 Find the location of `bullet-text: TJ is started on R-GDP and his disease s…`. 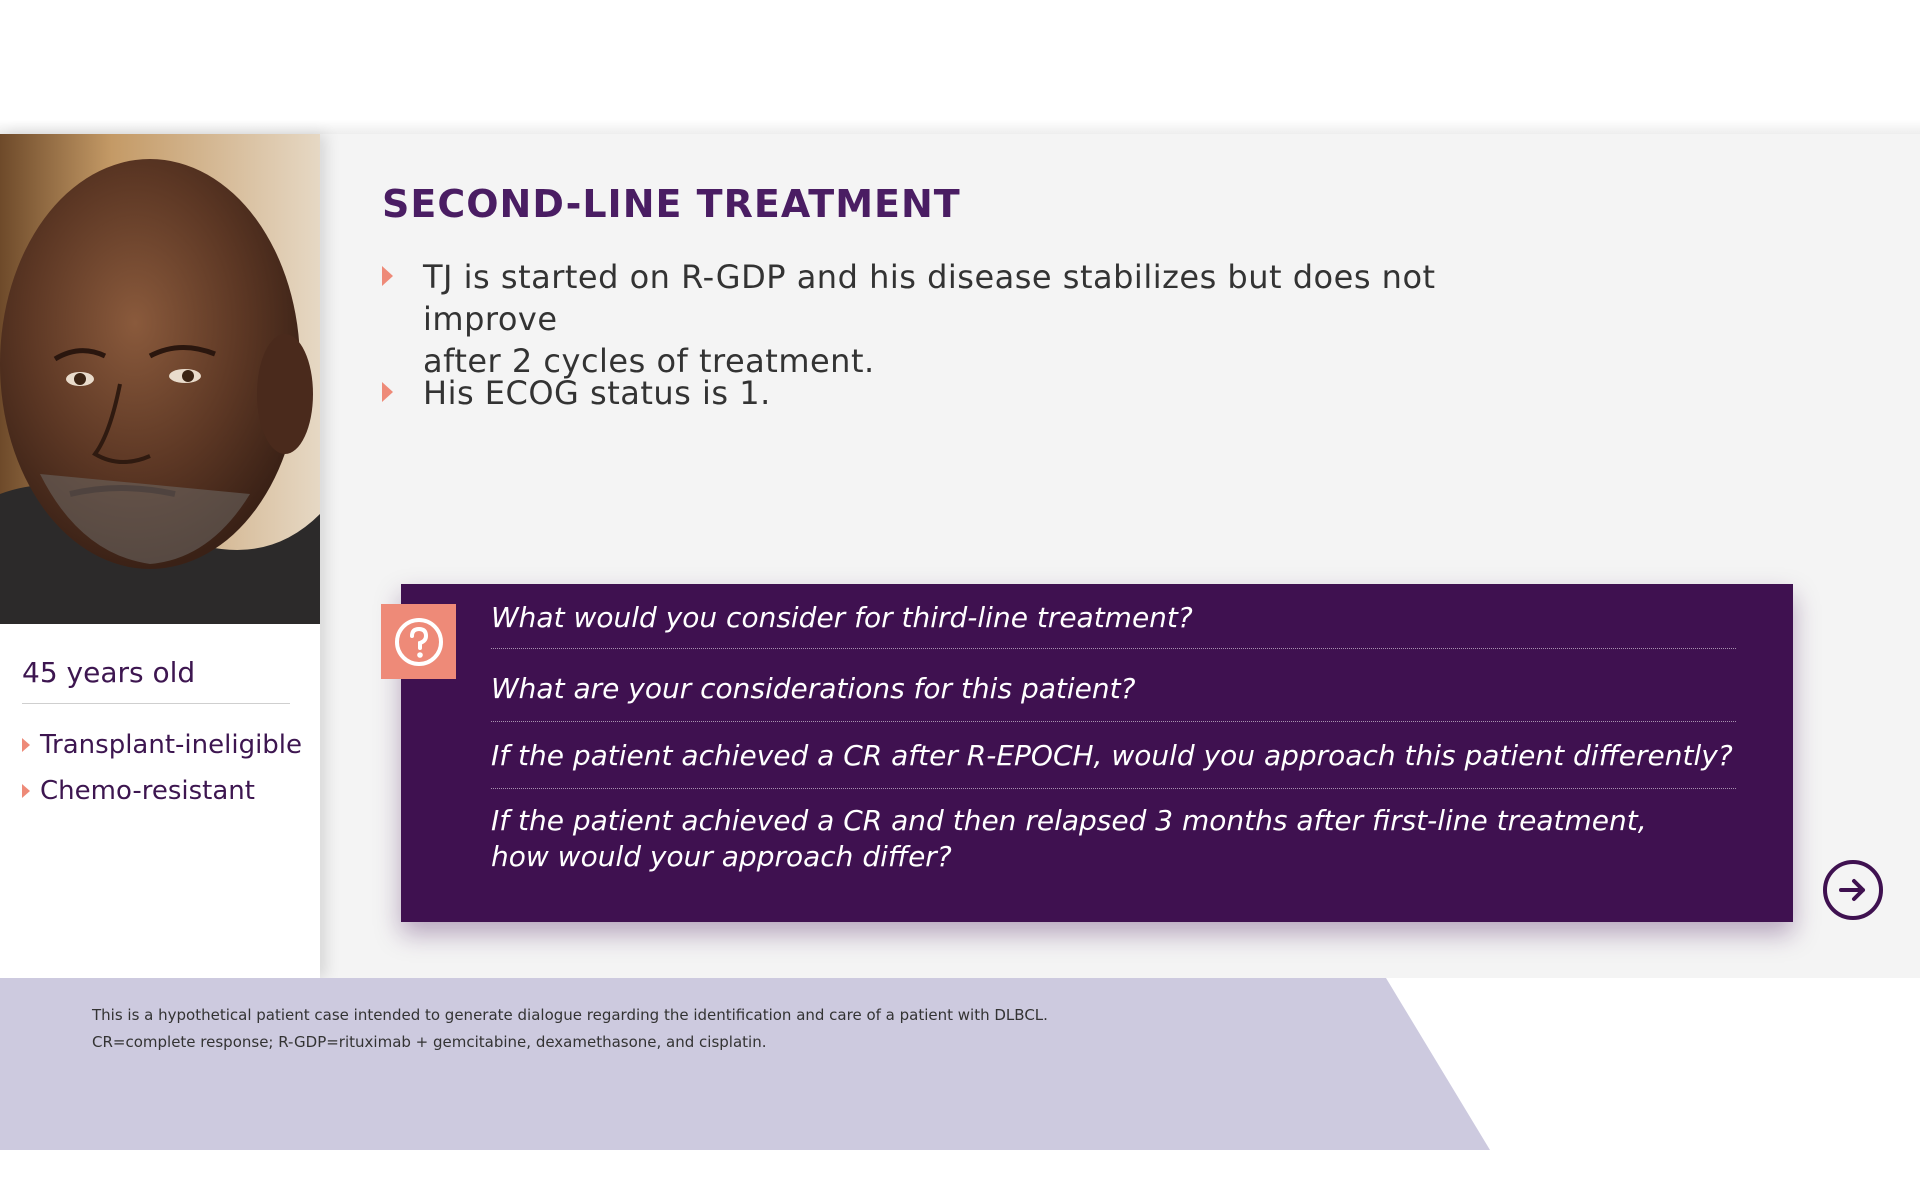

bullet-text: TJ is started on R-GDP and his disease s… is located at coordinates (972, 319).